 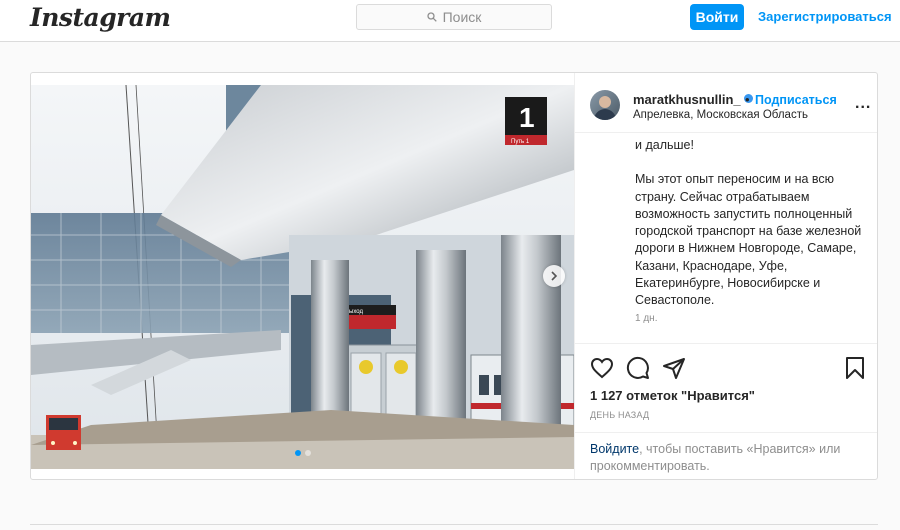 I want to click on share-icon, so click(x=674, y=368).